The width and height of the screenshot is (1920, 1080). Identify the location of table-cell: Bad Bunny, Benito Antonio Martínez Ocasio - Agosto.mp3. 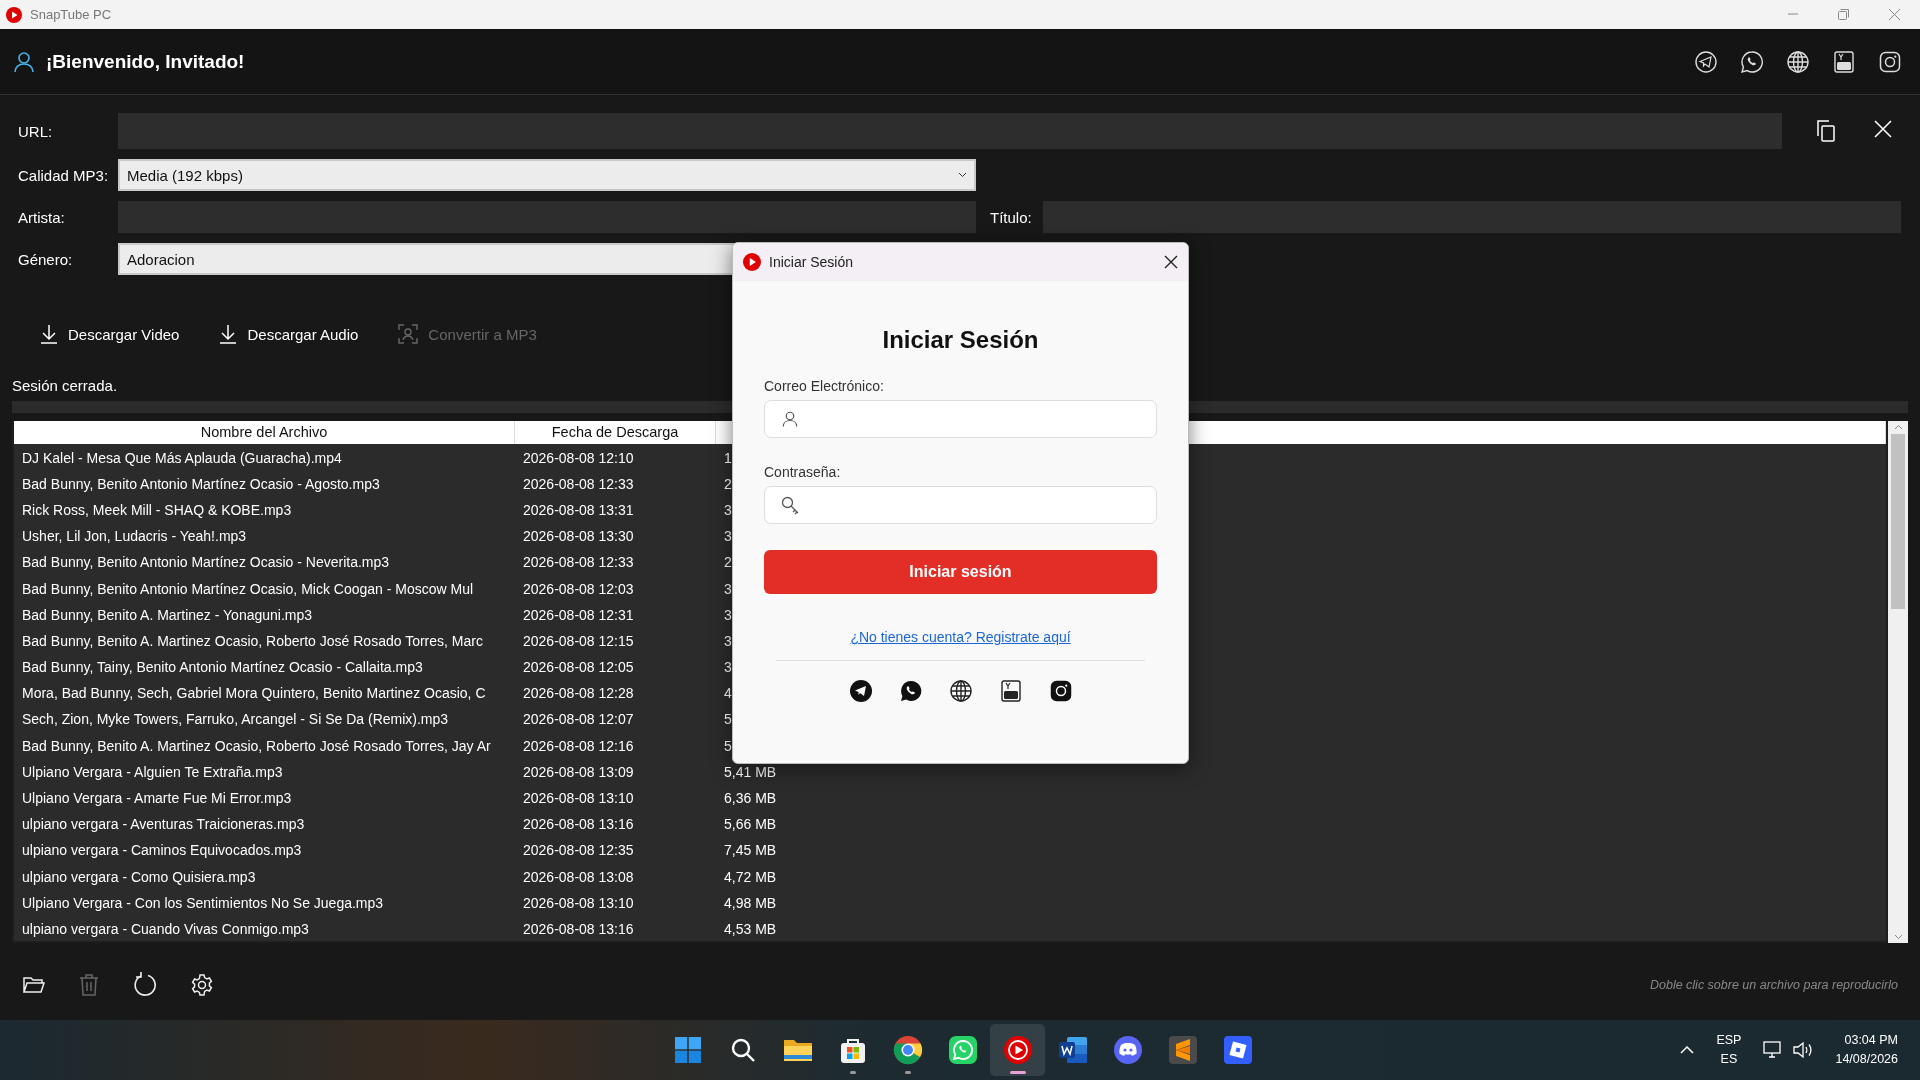
(201, 483).